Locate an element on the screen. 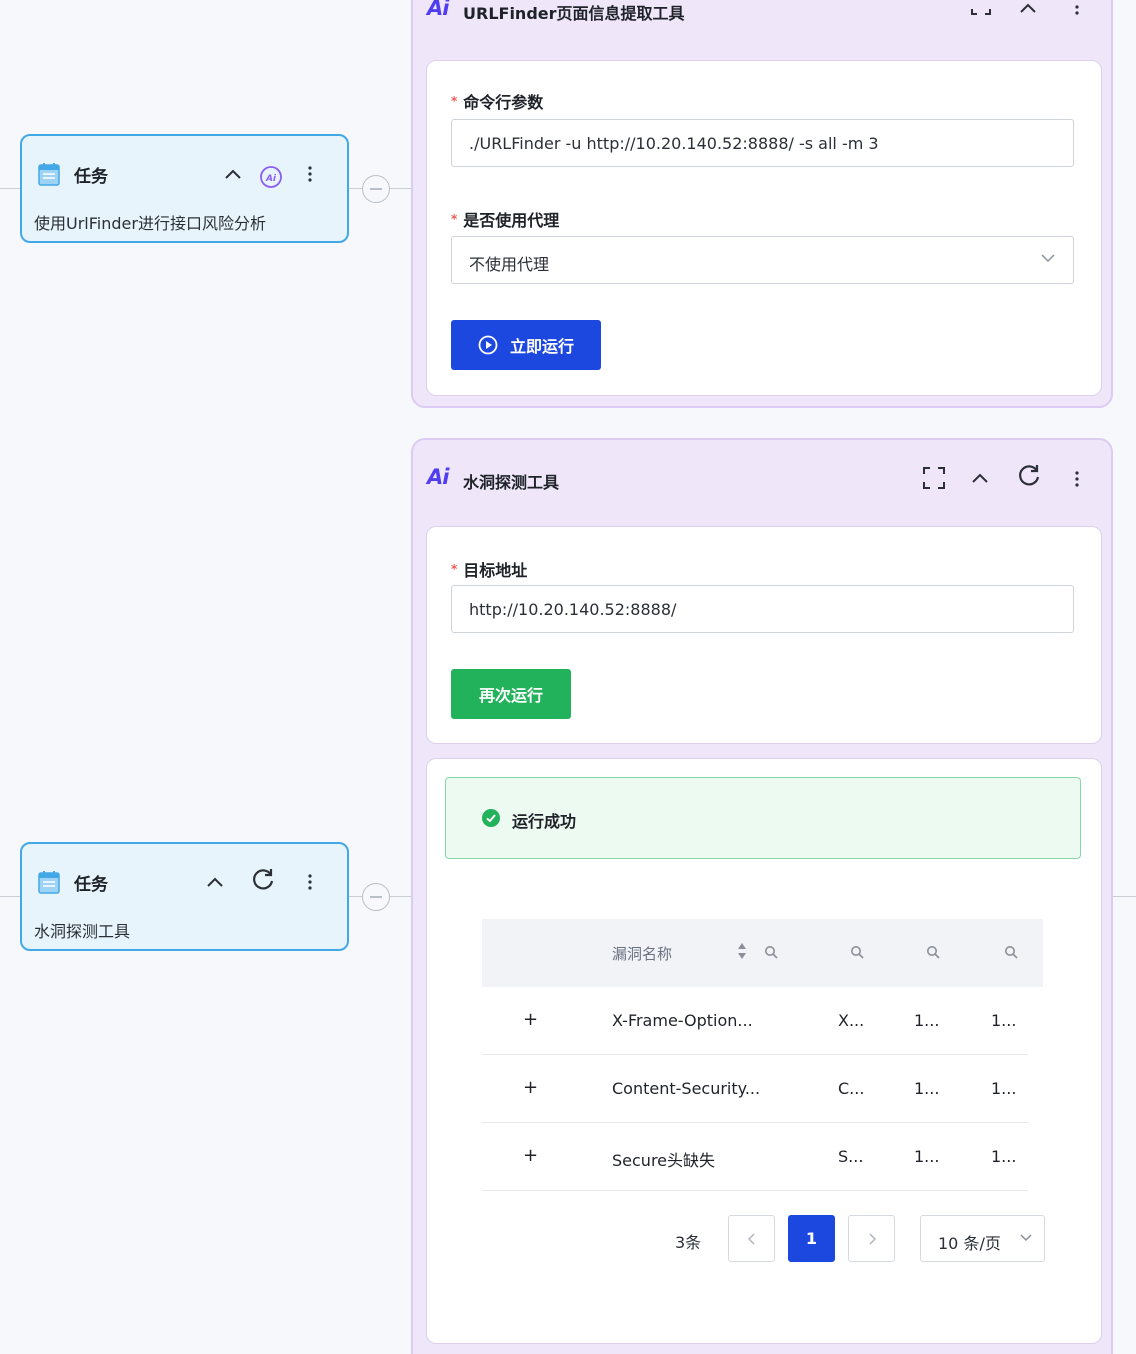  ai-icon: Ai is located at coordinates (271, 177).